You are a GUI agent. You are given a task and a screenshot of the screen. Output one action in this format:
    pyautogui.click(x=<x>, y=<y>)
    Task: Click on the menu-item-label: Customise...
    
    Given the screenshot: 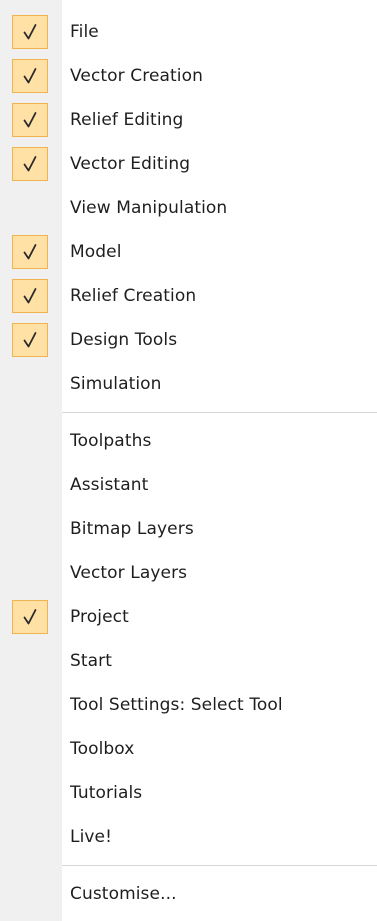 What is the action you would take?
    pyautogui.click(x=123, y=894)
    